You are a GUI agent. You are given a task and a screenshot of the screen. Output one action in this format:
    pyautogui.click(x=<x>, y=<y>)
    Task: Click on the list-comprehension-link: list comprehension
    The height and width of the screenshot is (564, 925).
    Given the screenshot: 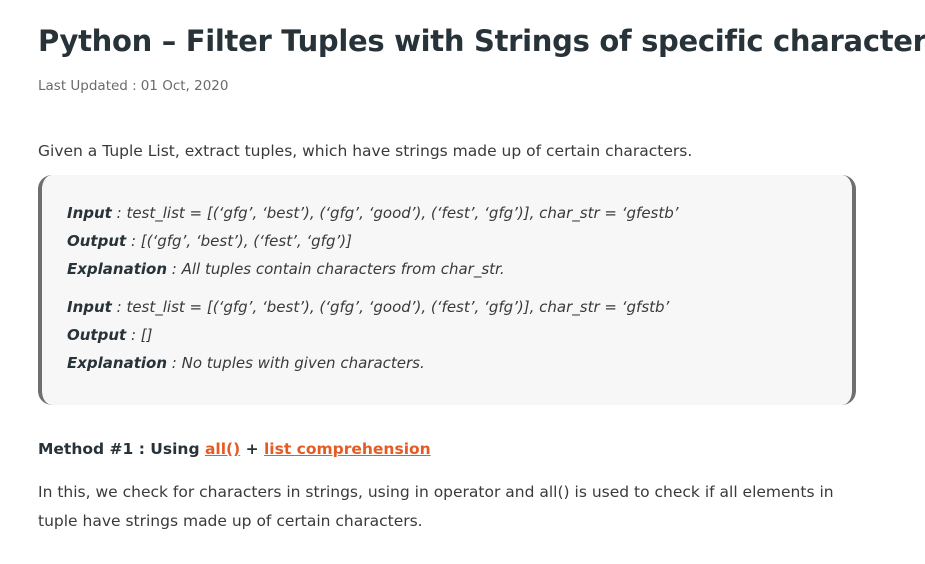 What is the action you would take?
    pyautogui.click(x=347, y=449)
    